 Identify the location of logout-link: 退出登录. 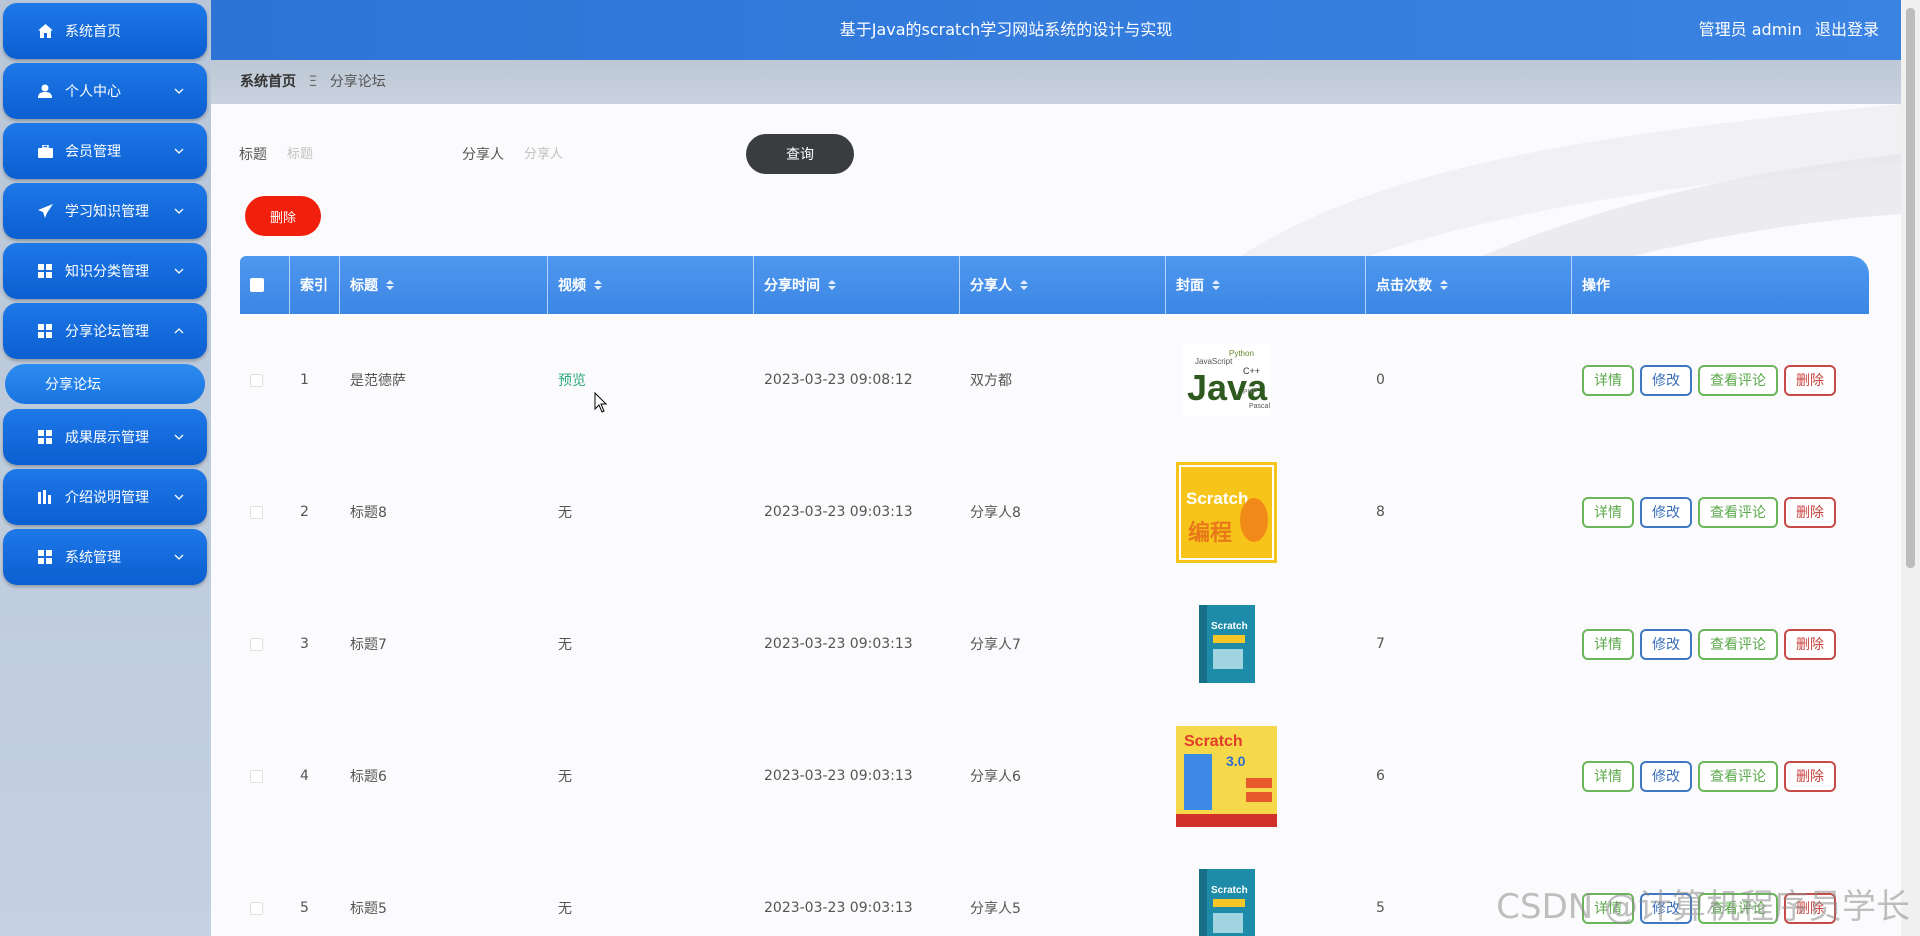
(1847, 29).